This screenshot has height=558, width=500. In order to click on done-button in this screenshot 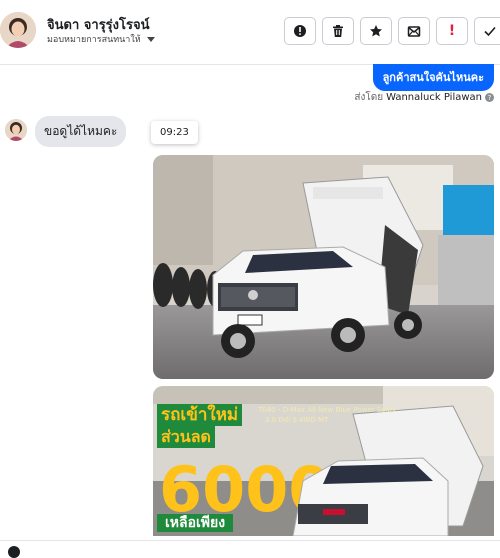, I will do `click(487, 31)`.